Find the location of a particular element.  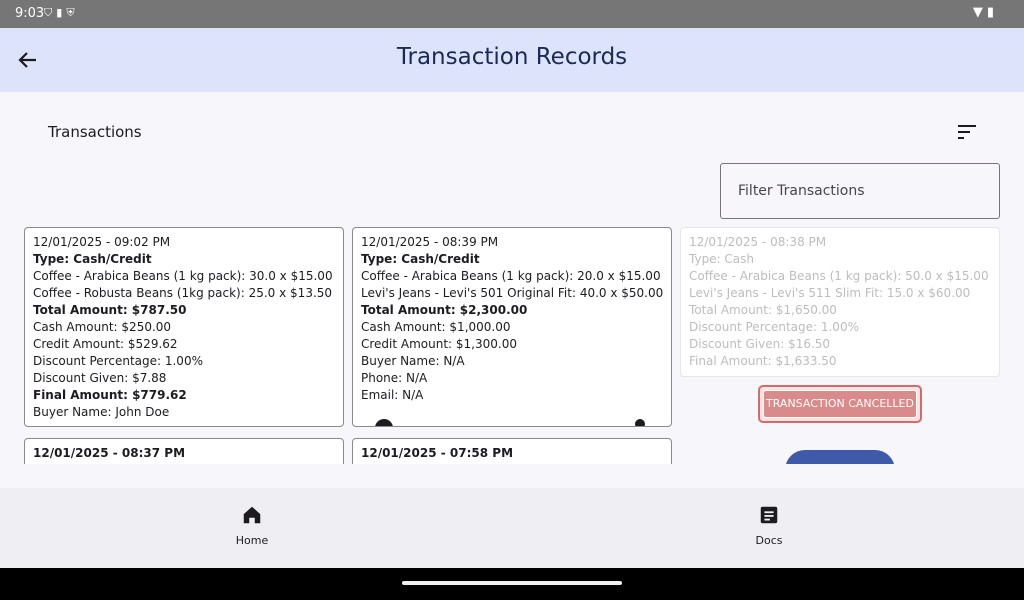

transaction-credit: Credit Amount: $529.62 is located at coordinates (105, 344).